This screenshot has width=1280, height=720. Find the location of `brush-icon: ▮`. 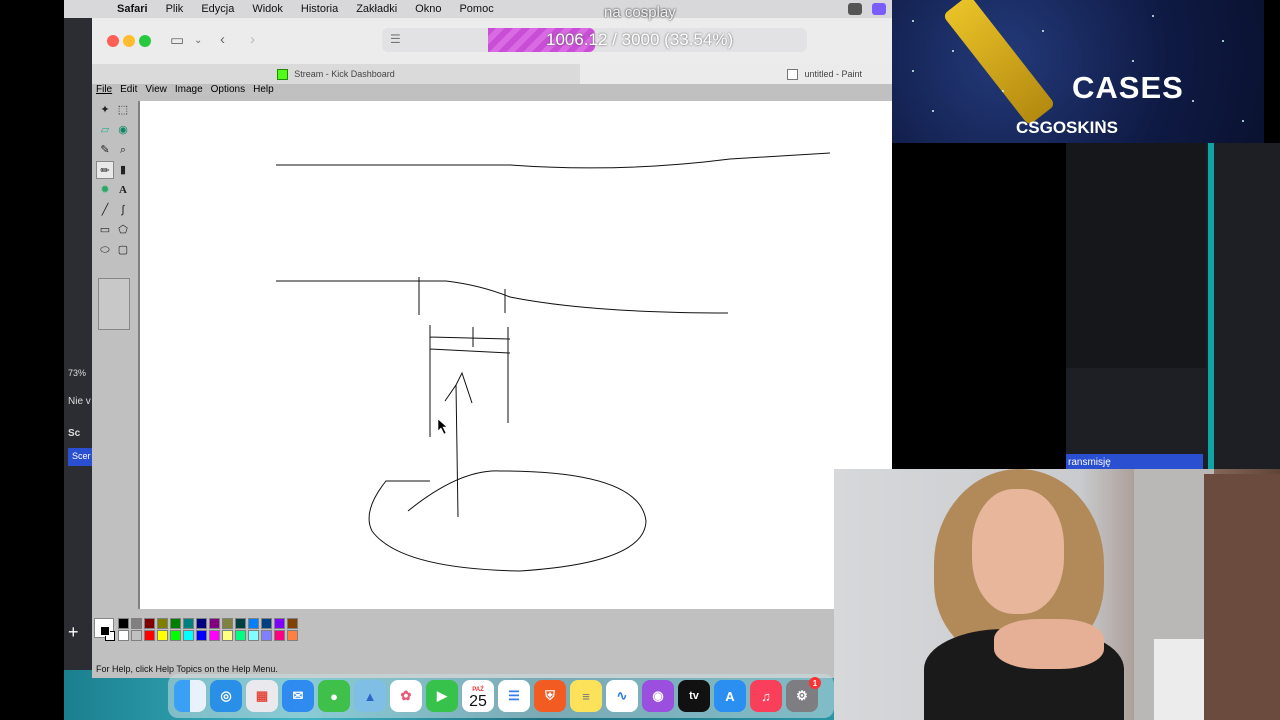

brush-icon: ▮ is located at coordinates (123, 170).